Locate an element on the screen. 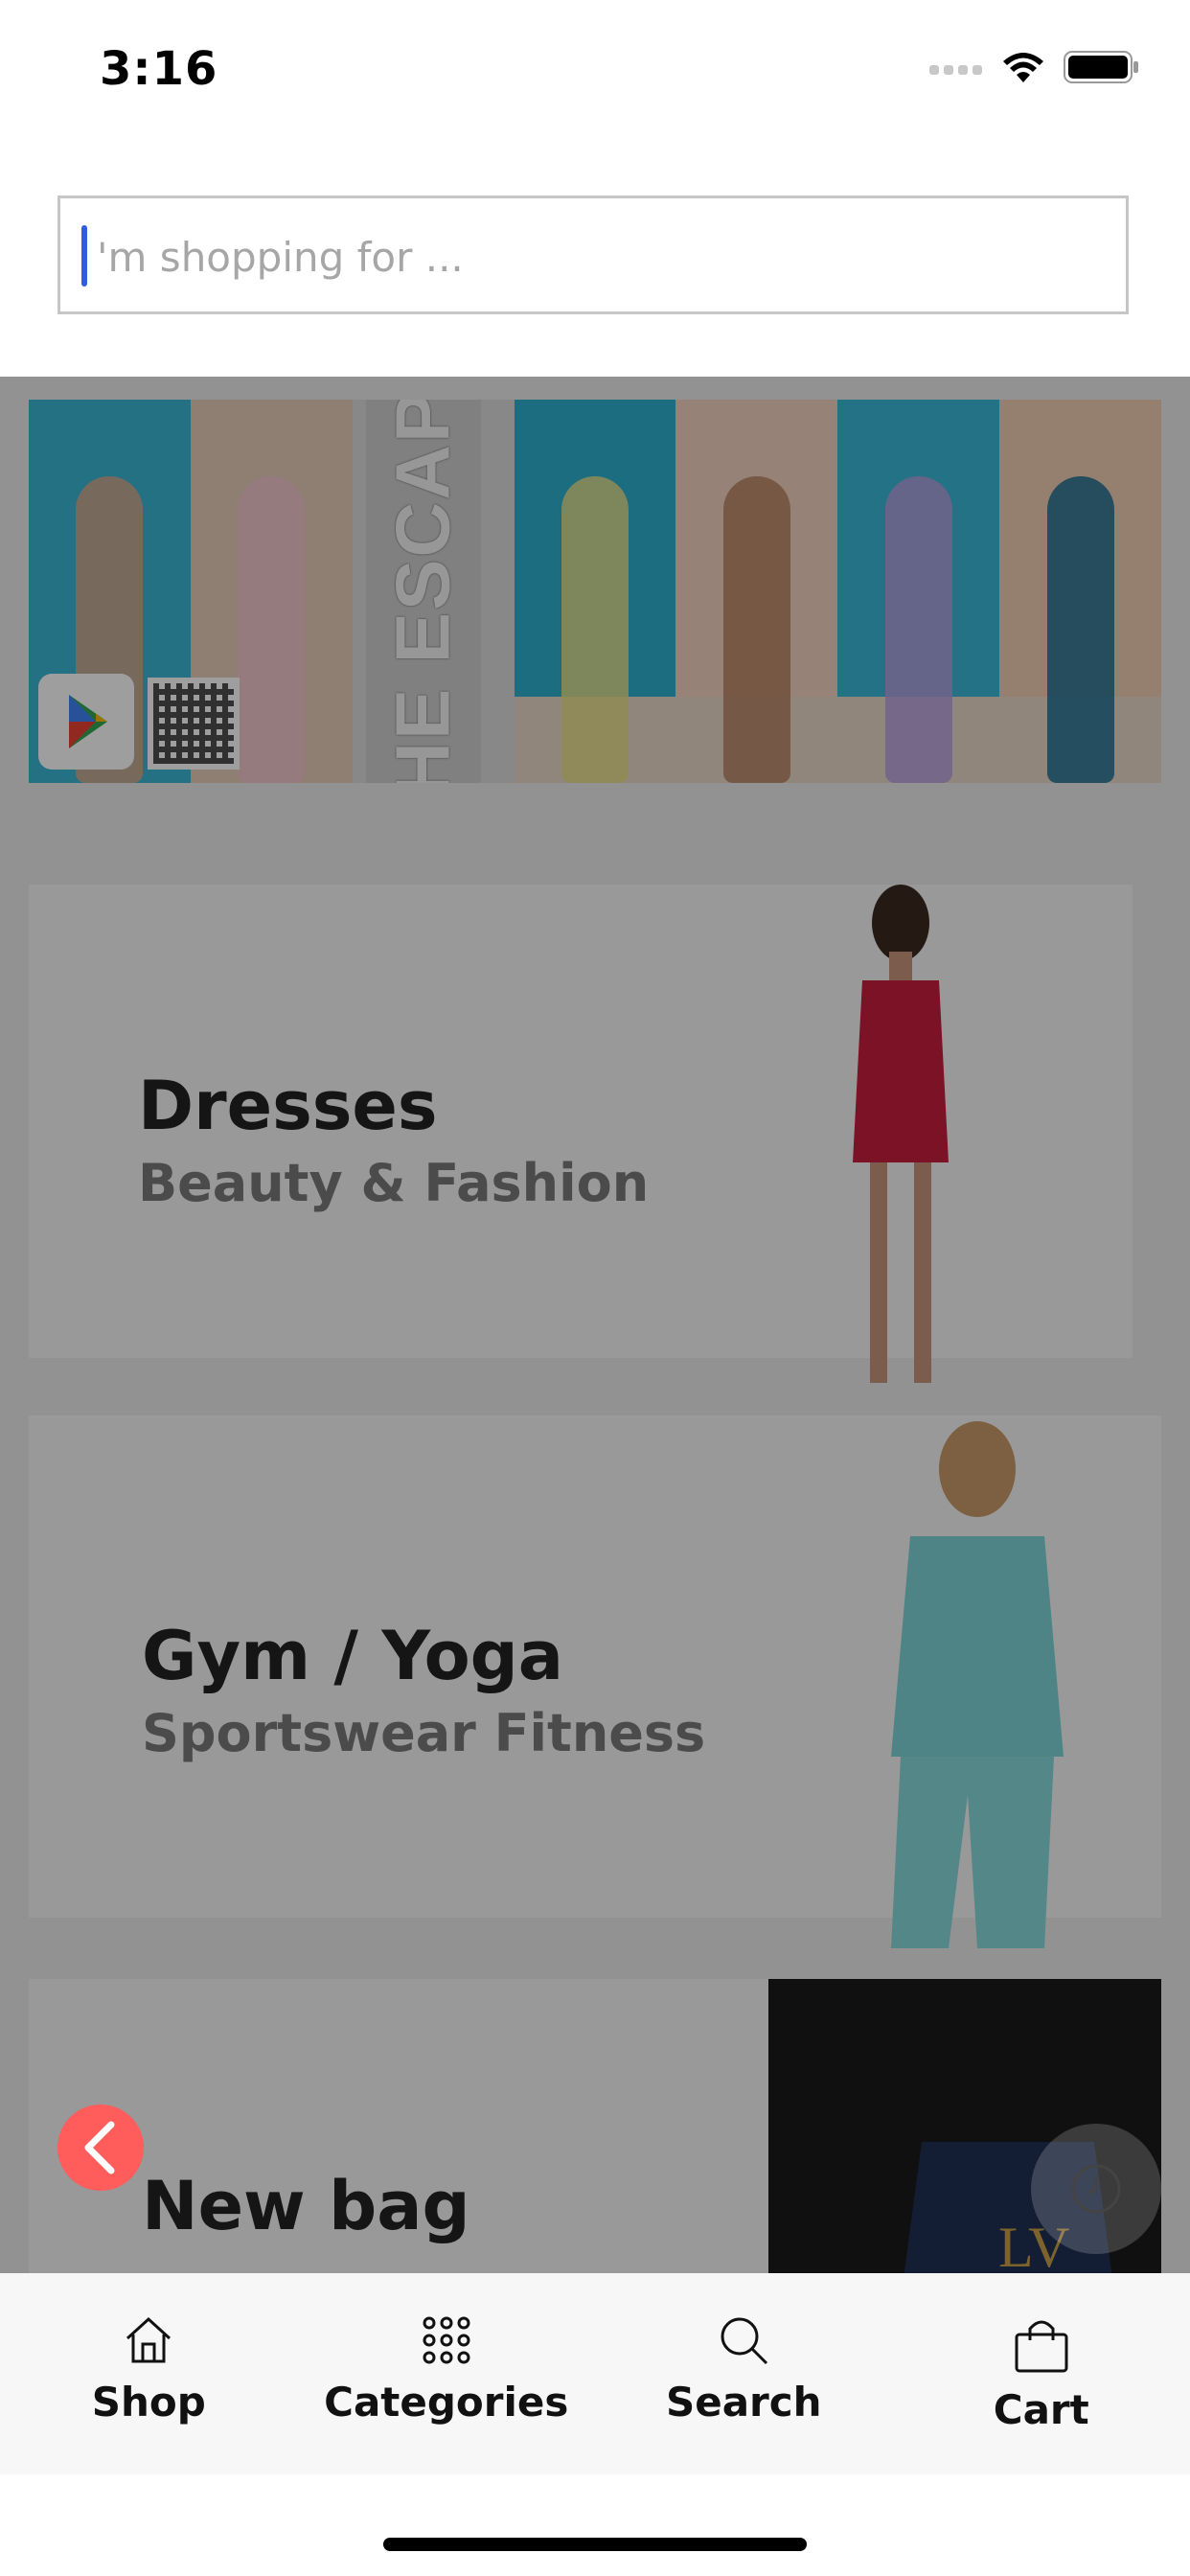 The width and height of the screenshot is (1190, 2576). category-title: Gym / Yoga is located at coordinates (353, 1656).